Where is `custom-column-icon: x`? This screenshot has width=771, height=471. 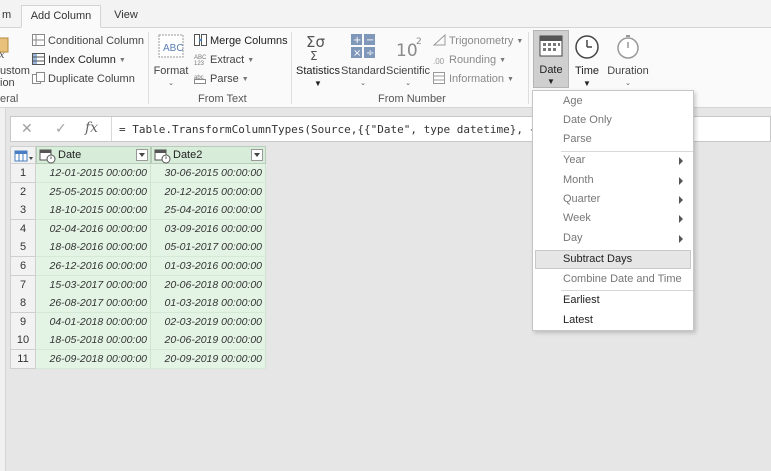
custom-column-icon: x is located at coordinates (5, 49).